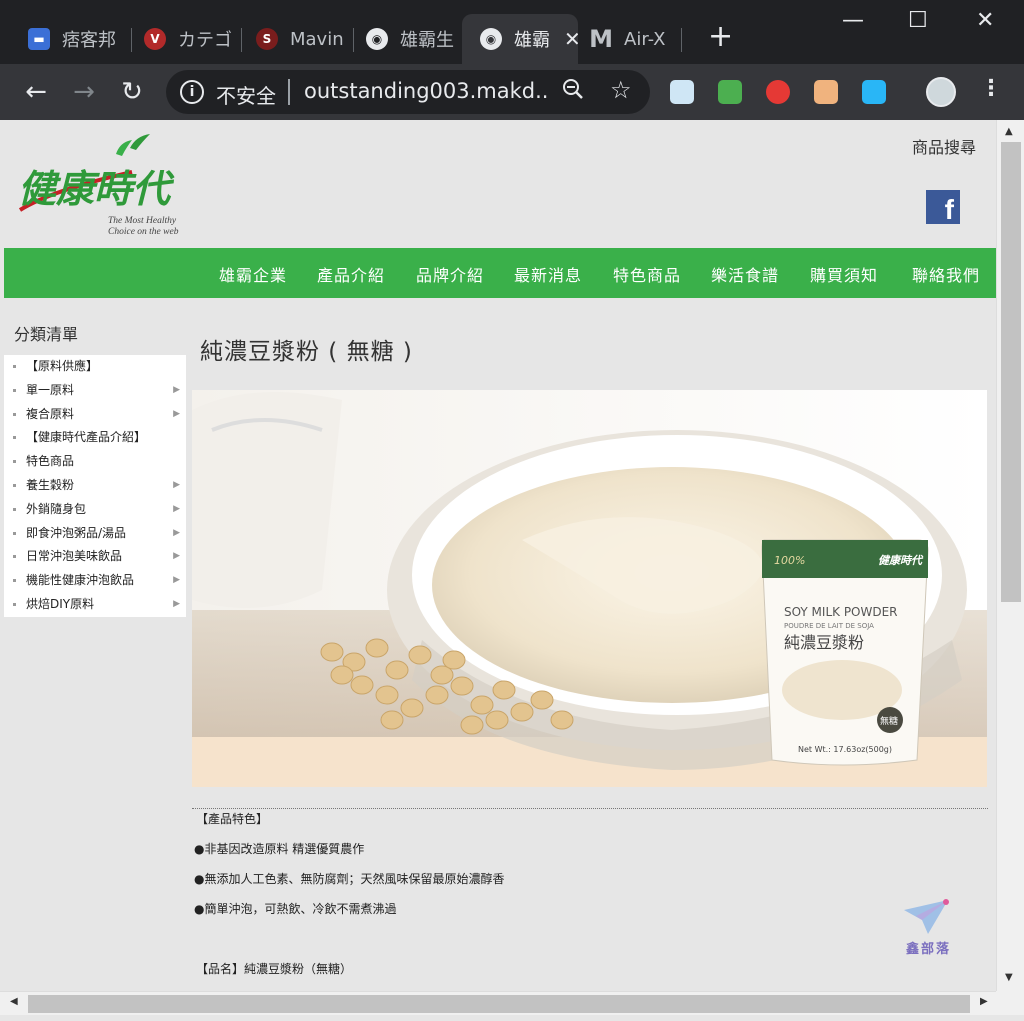  What do you see at coordinates (86, 437) in the screenshot?
I see `category-label: 【健康時代產品介紹】` at bounding box center [86, 437].